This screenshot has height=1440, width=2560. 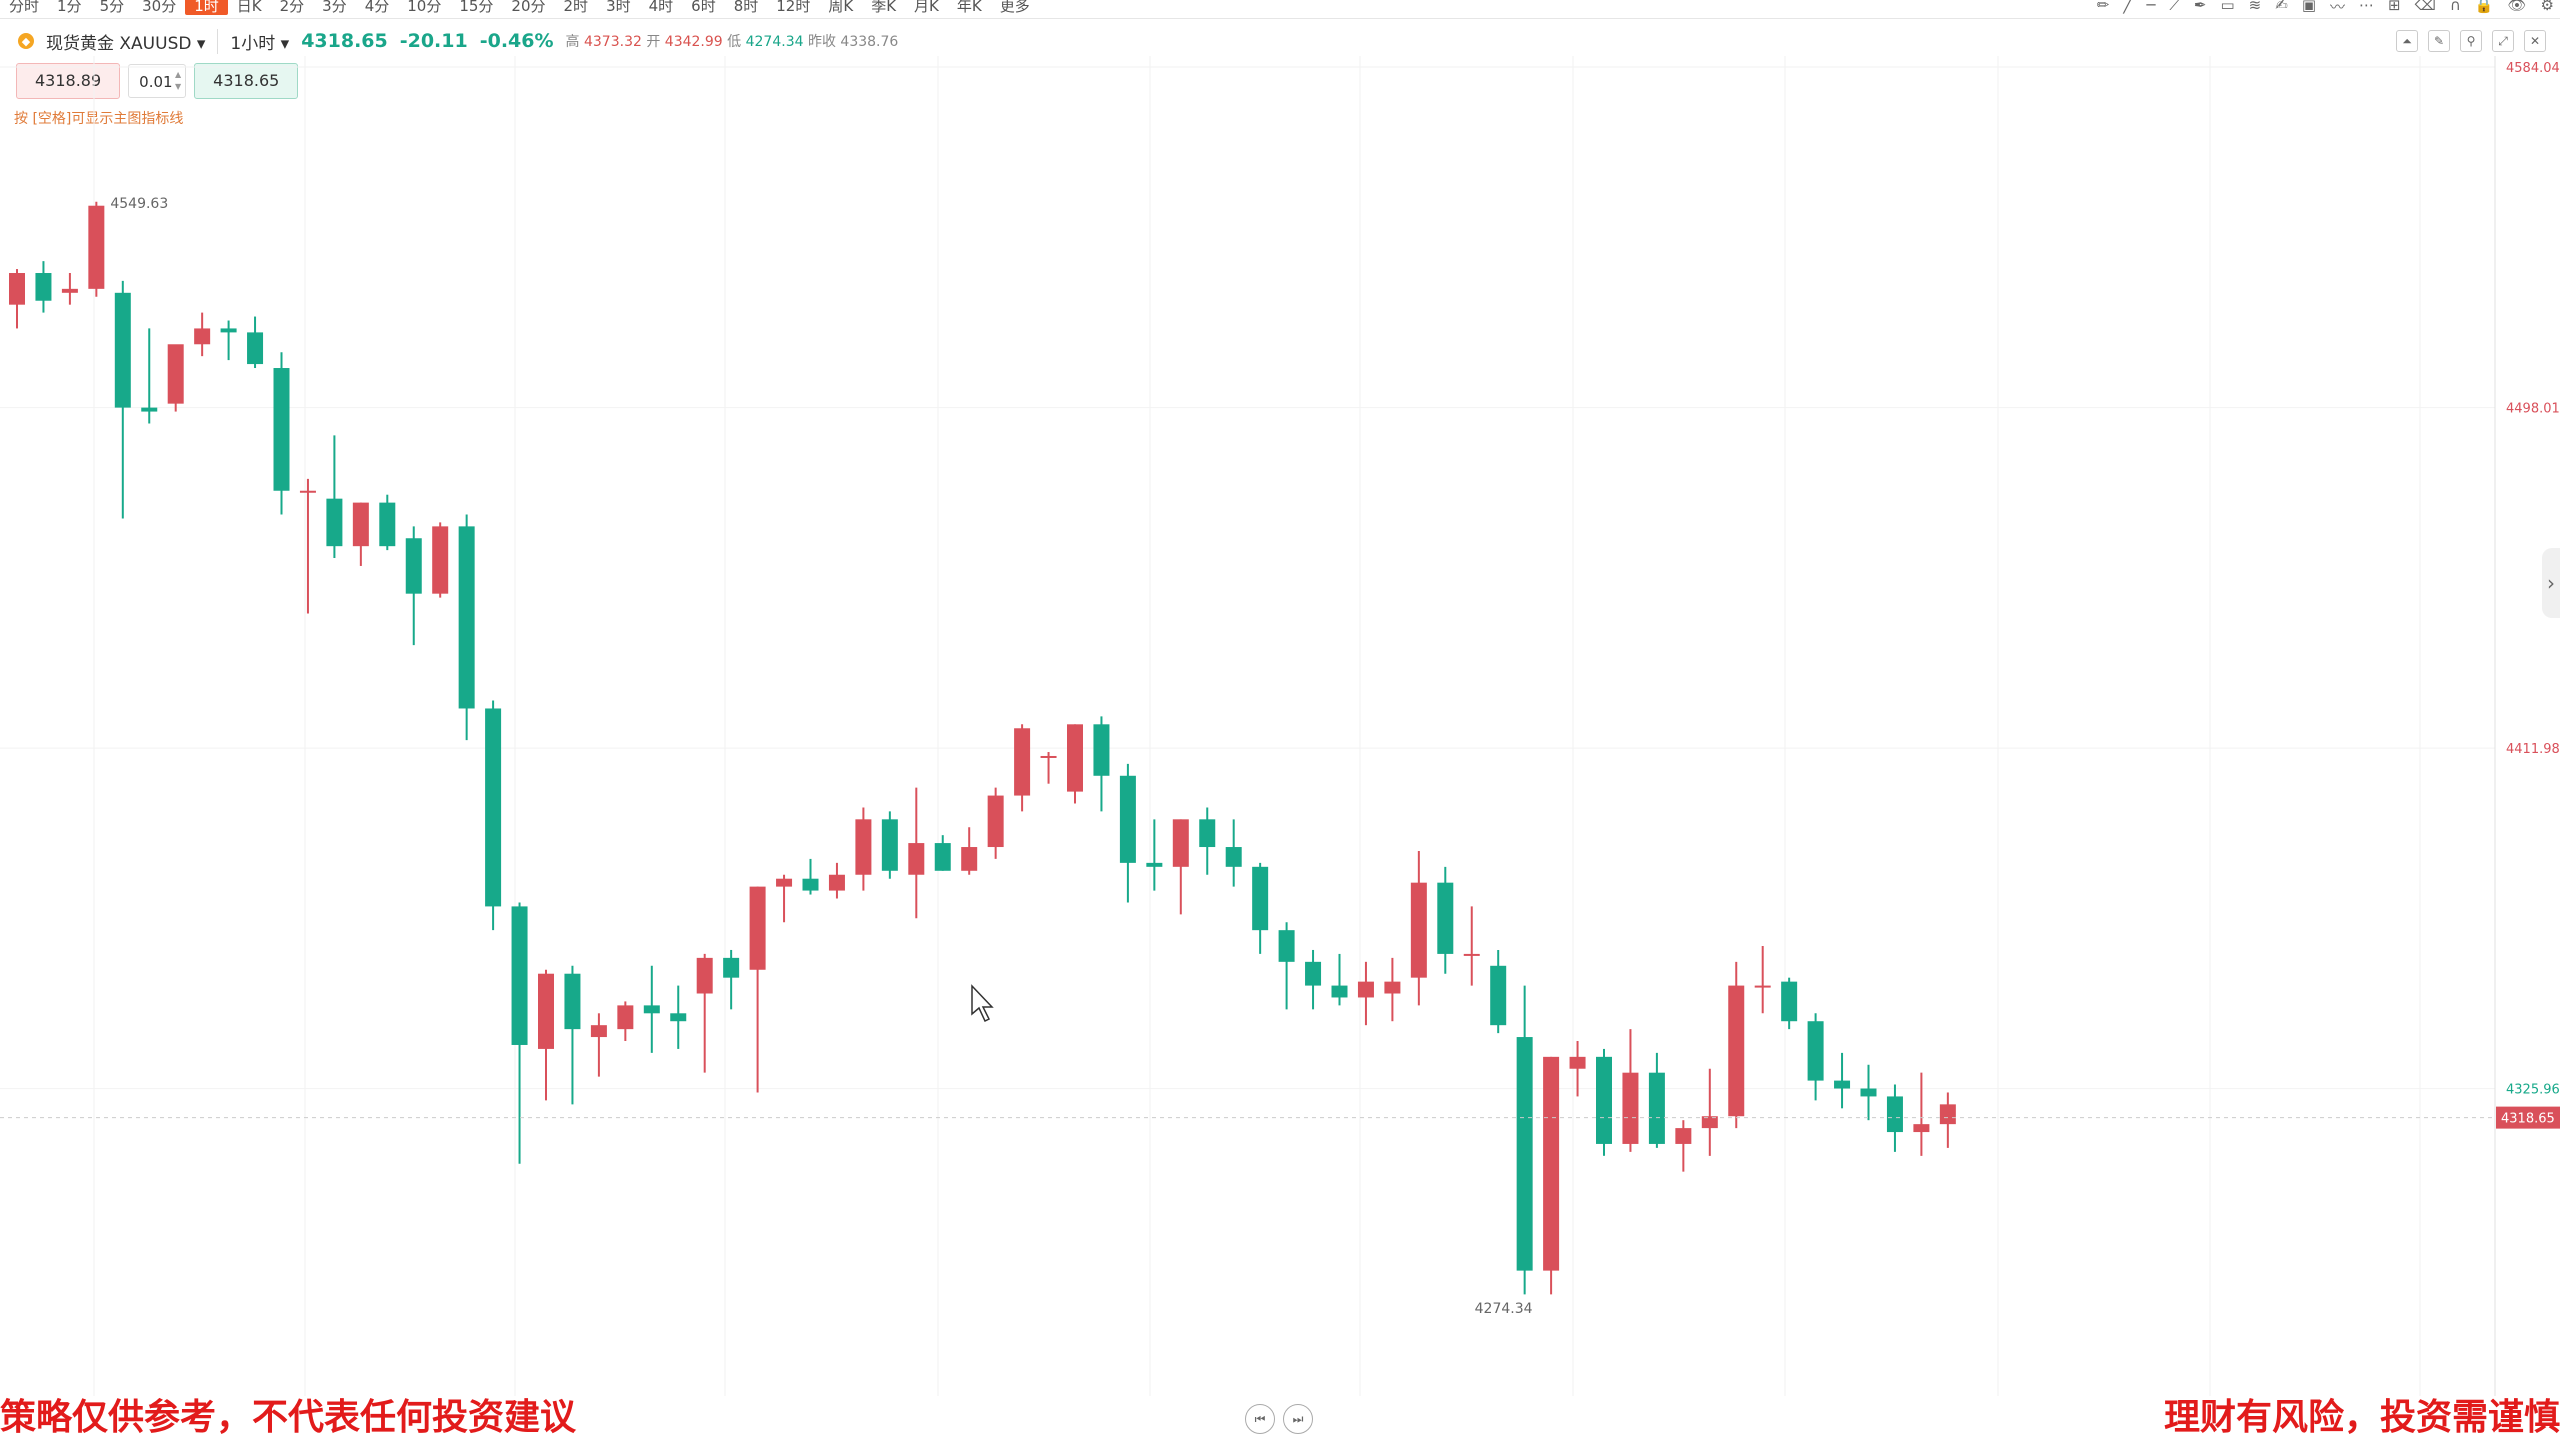 I want to click on ruler-icon: ▭, so click(x=2227, y=7).